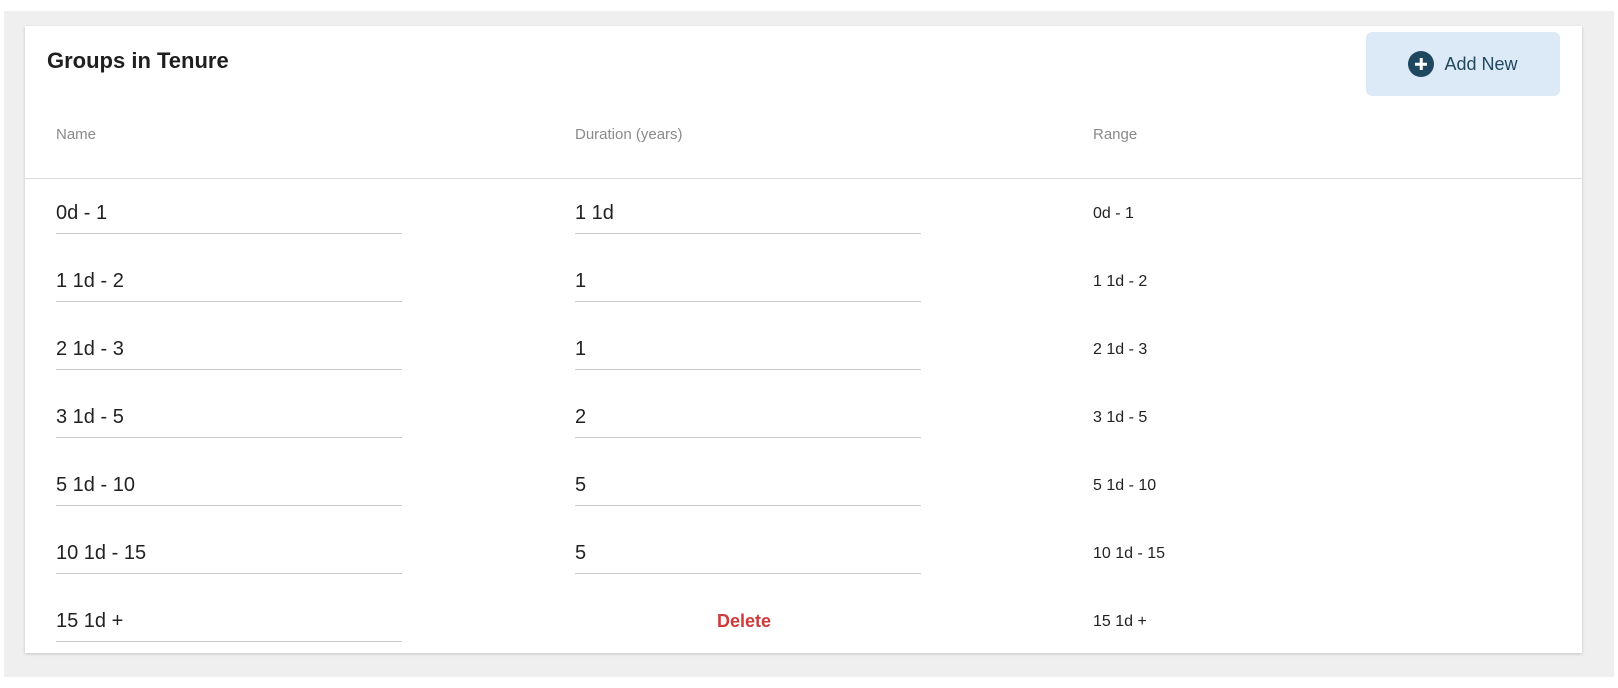  I want to click on table-row: 2 1d - 3 1 2 1d - 3, so click(803, 349).